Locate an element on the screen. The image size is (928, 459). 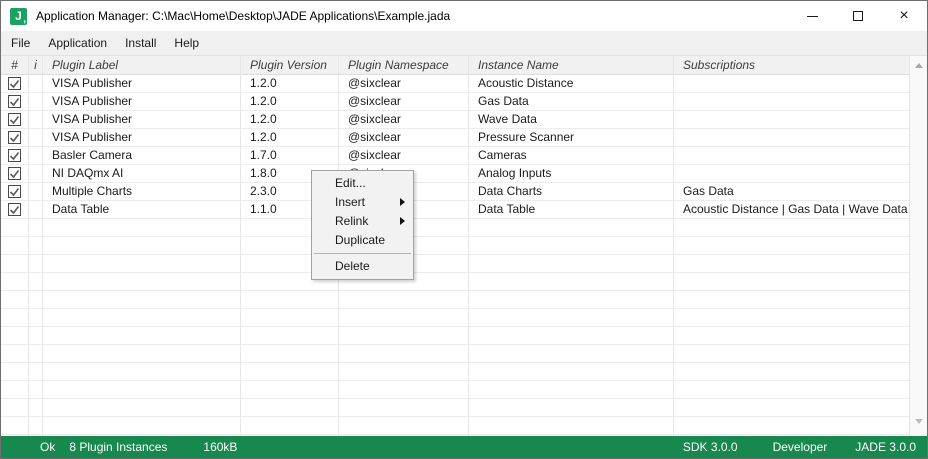
table-row: Basler Camera 1.7.0 @sixclear Cameras is located at coordinates (455, 156).